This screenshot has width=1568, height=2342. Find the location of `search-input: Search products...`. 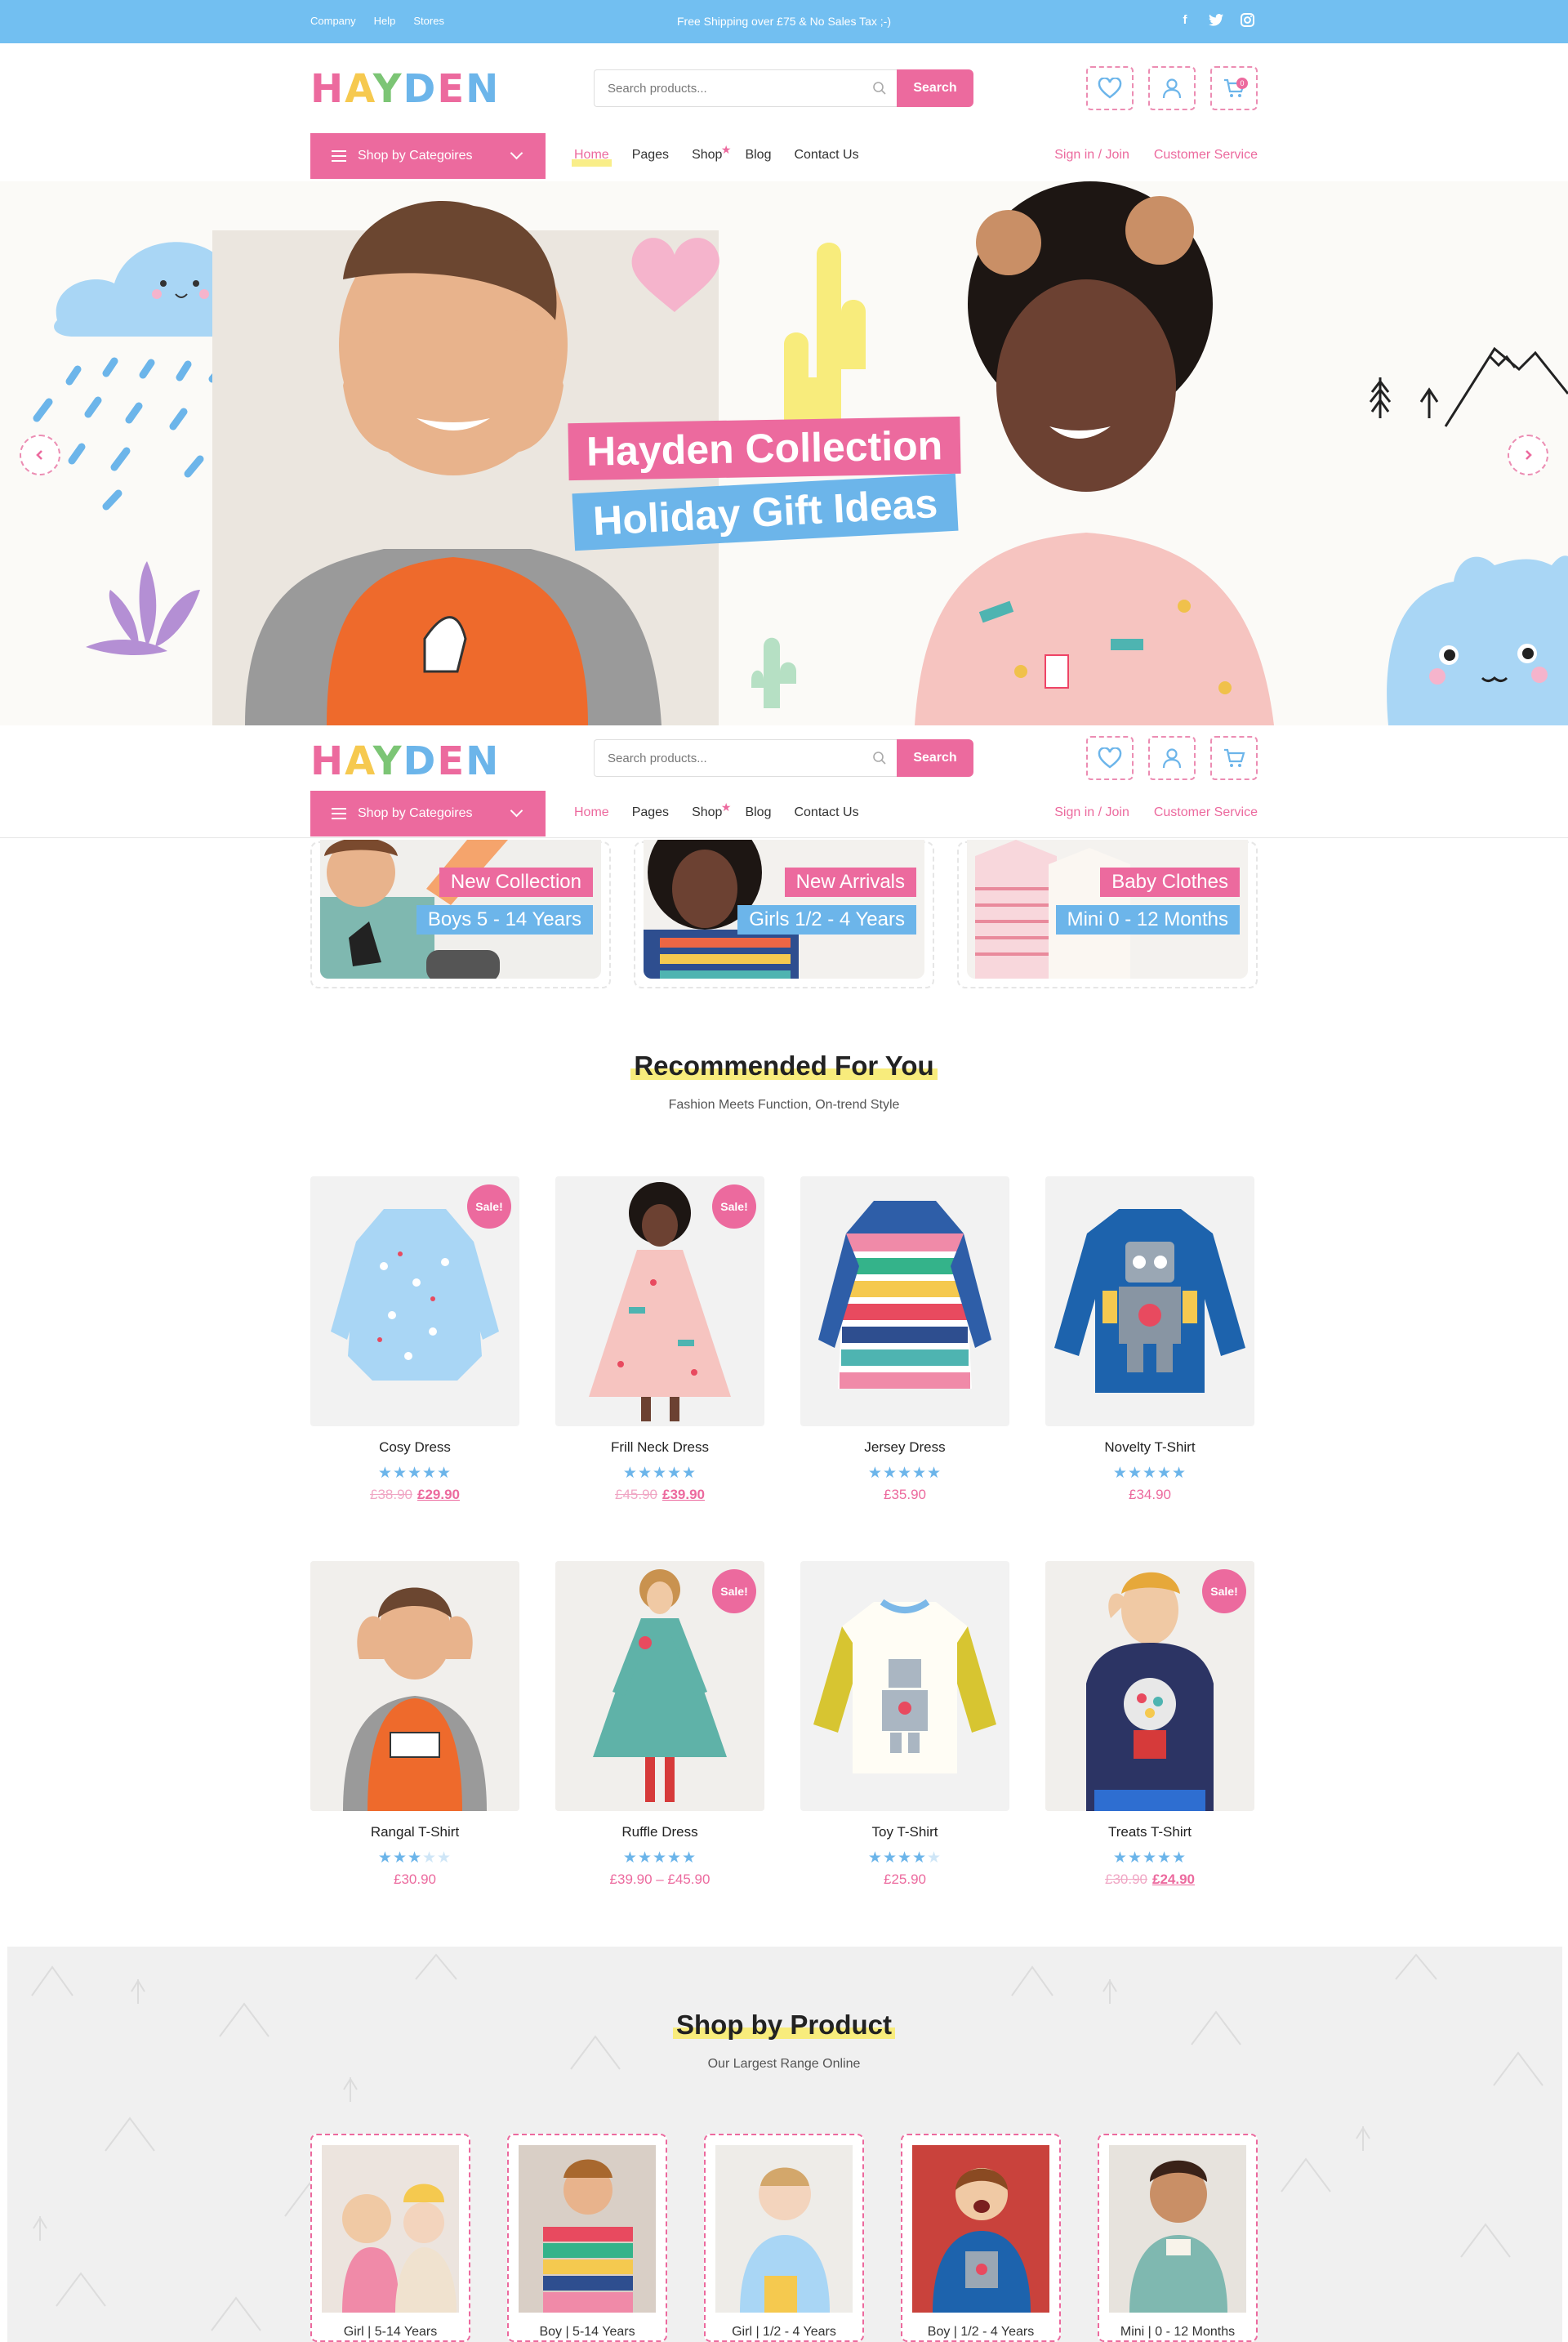

search-input: Search products... is located at coordinates (745, 88).